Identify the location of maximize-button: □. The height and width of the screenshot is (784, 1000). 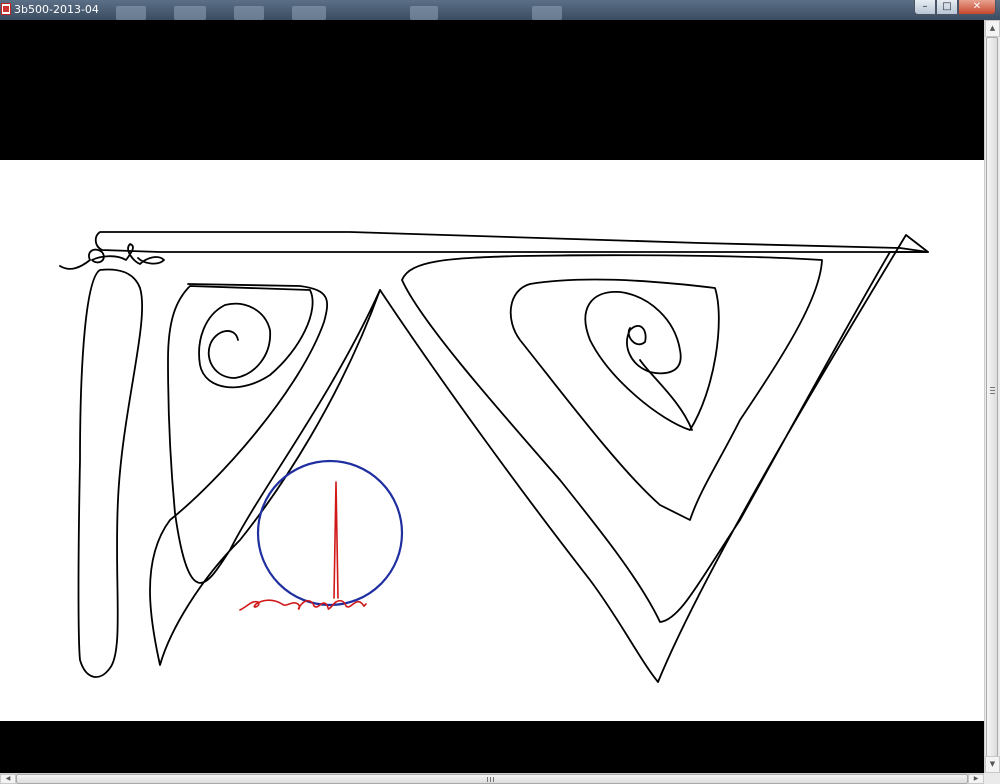
(947, 7).